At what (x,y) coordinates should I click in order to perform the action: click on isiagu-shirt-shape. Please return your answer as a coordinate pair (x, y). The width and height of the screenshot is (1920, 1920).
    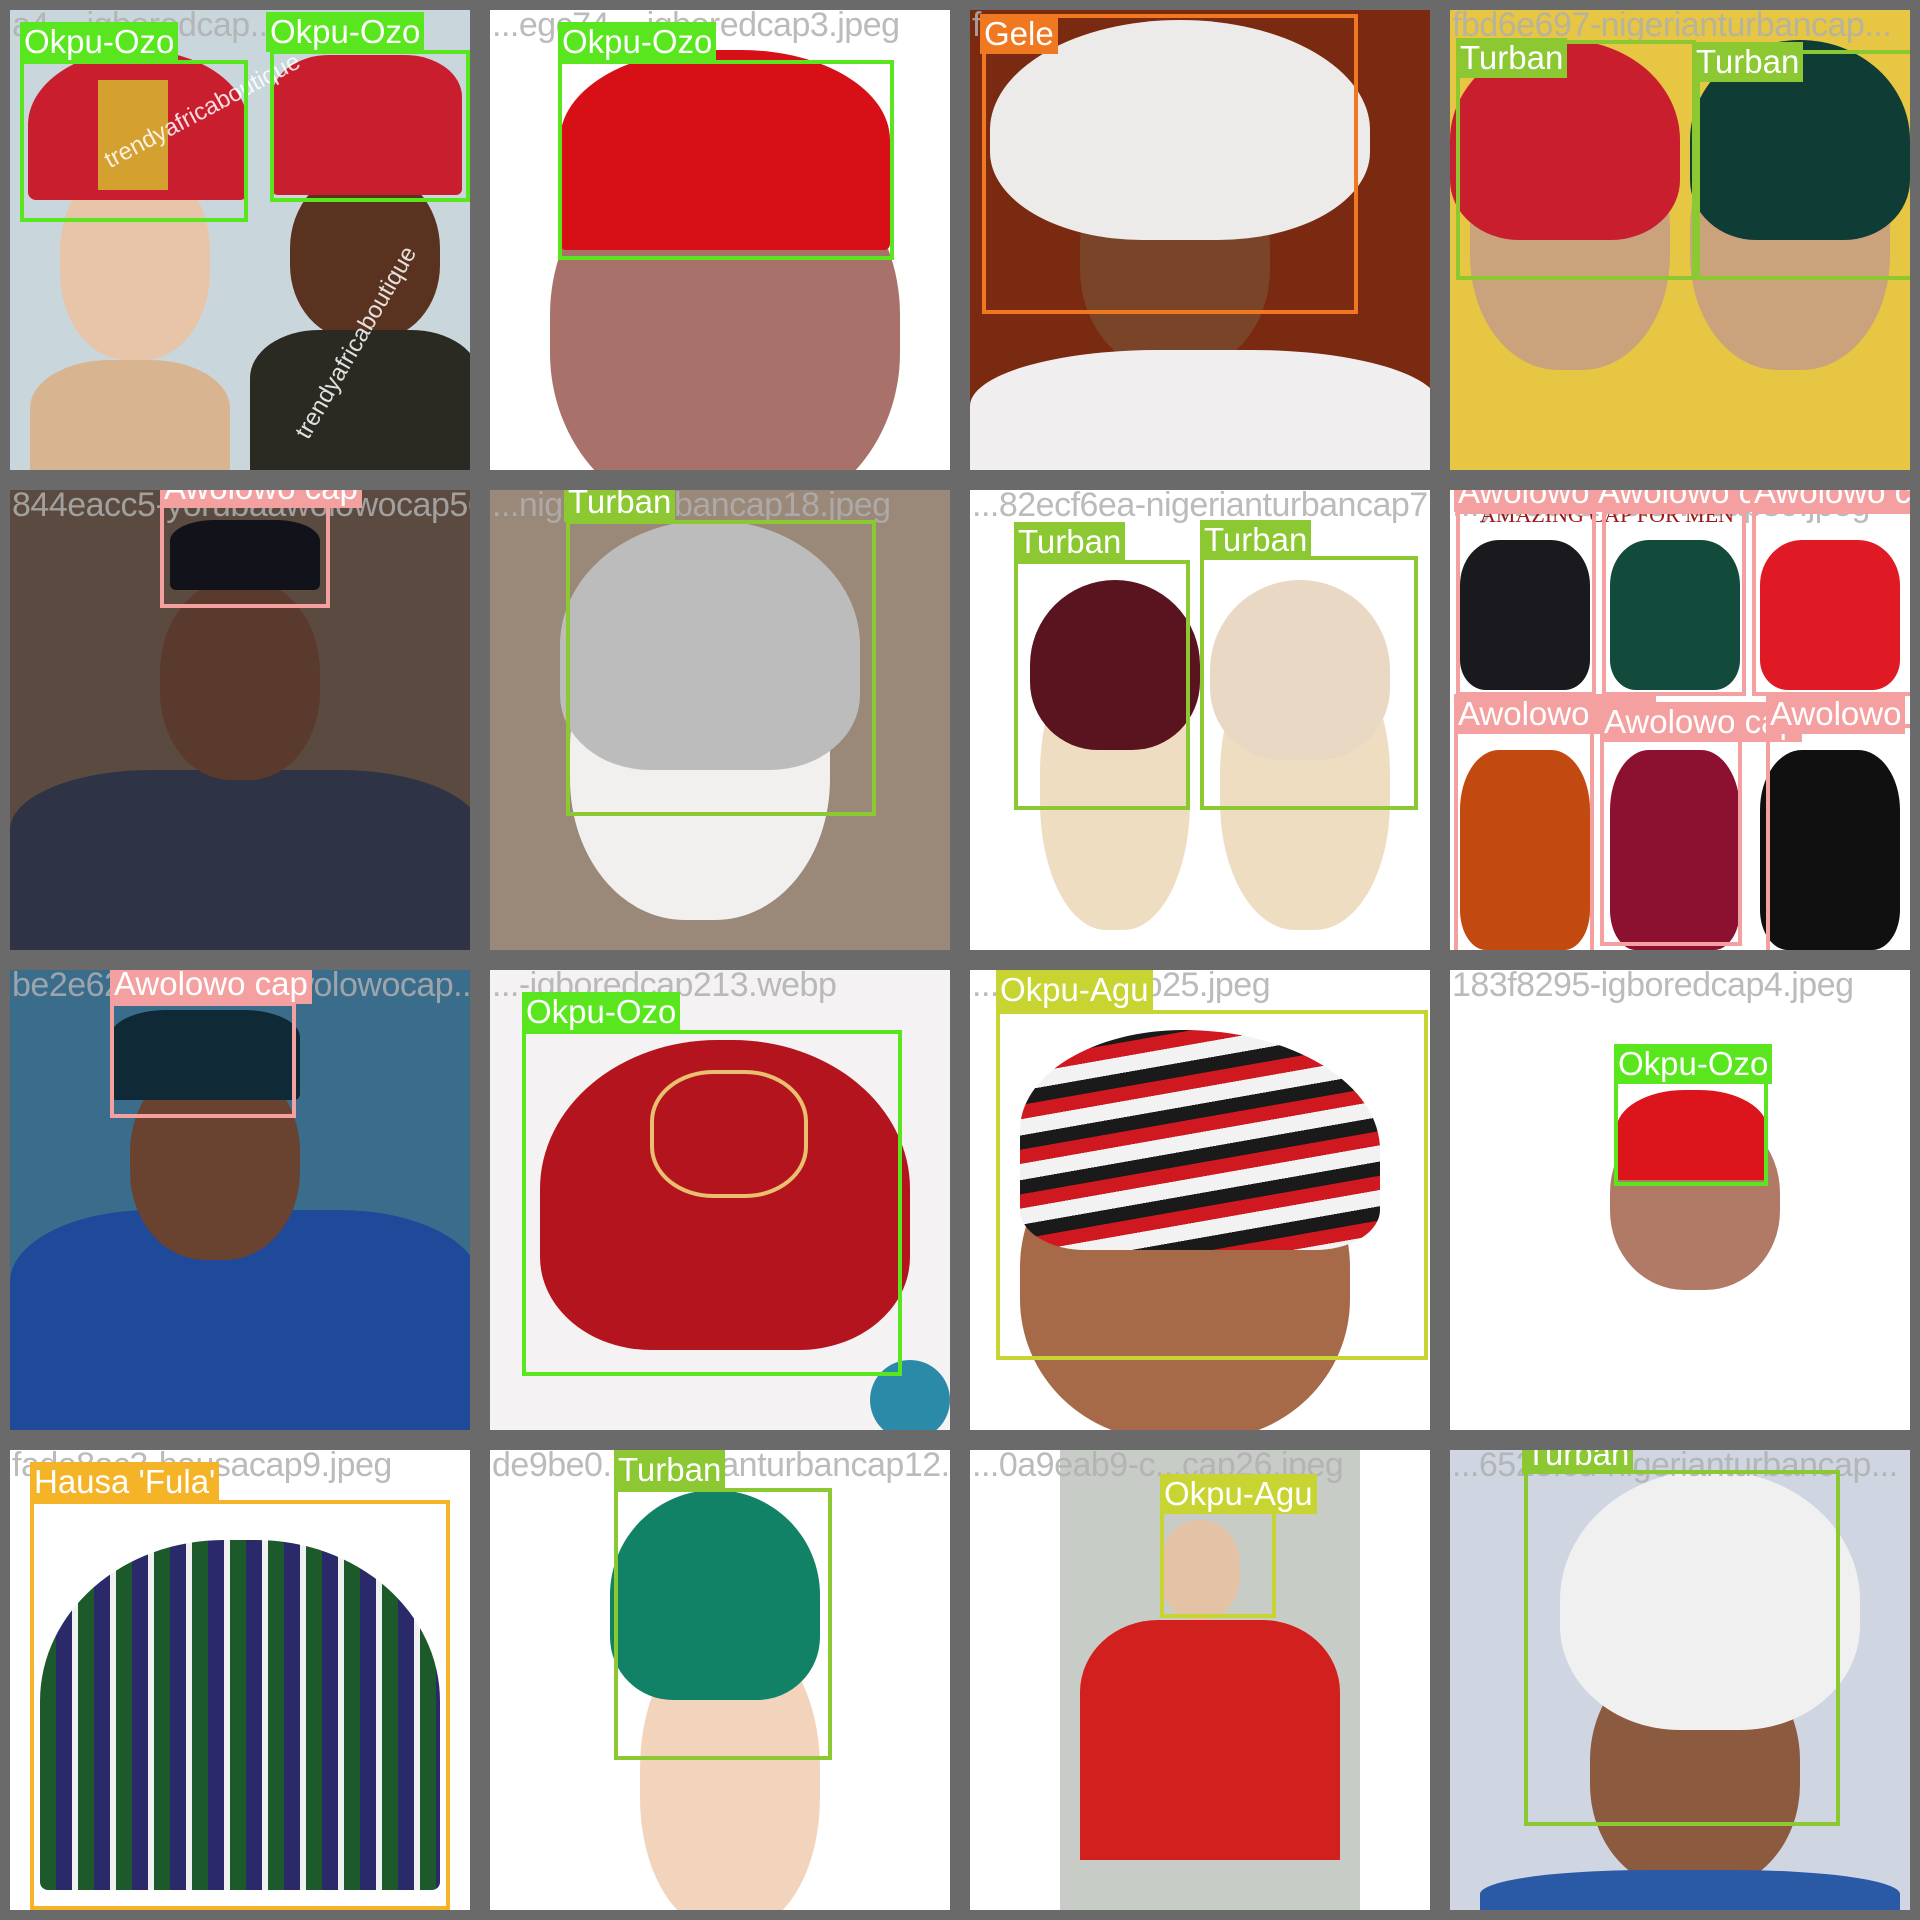
    Looking at the image, I should click on (1210, 1740).